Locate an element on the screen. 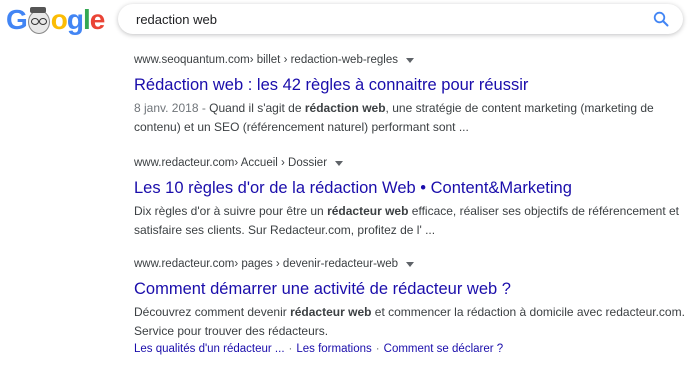  logo-letter-g: G is located at coordinates (17, 19).